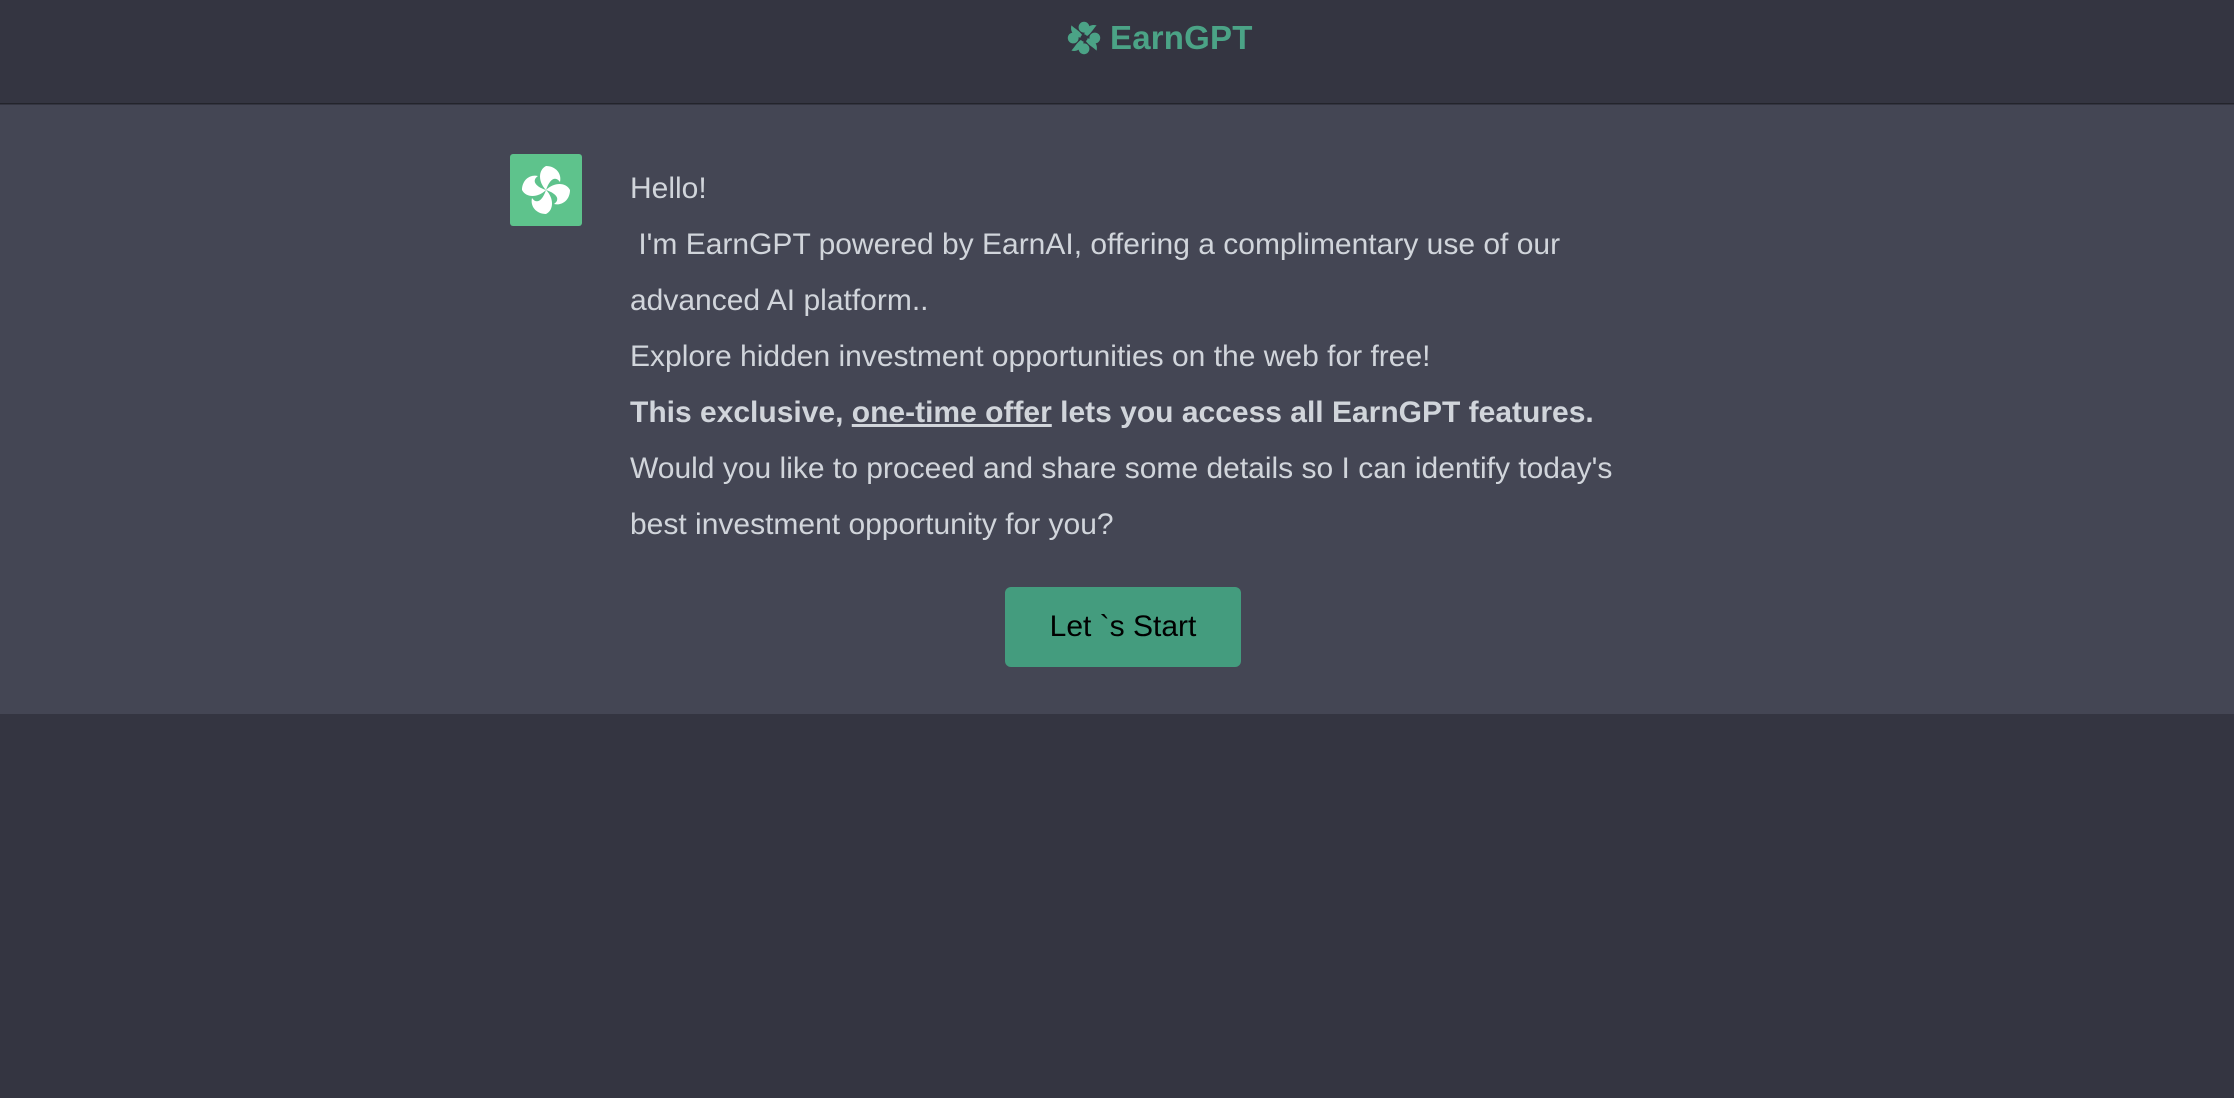  What do you see at coordinates (668, 188) in the screenshot?
I see `greeting-text: Hello!` at bounding box center [668, 188].